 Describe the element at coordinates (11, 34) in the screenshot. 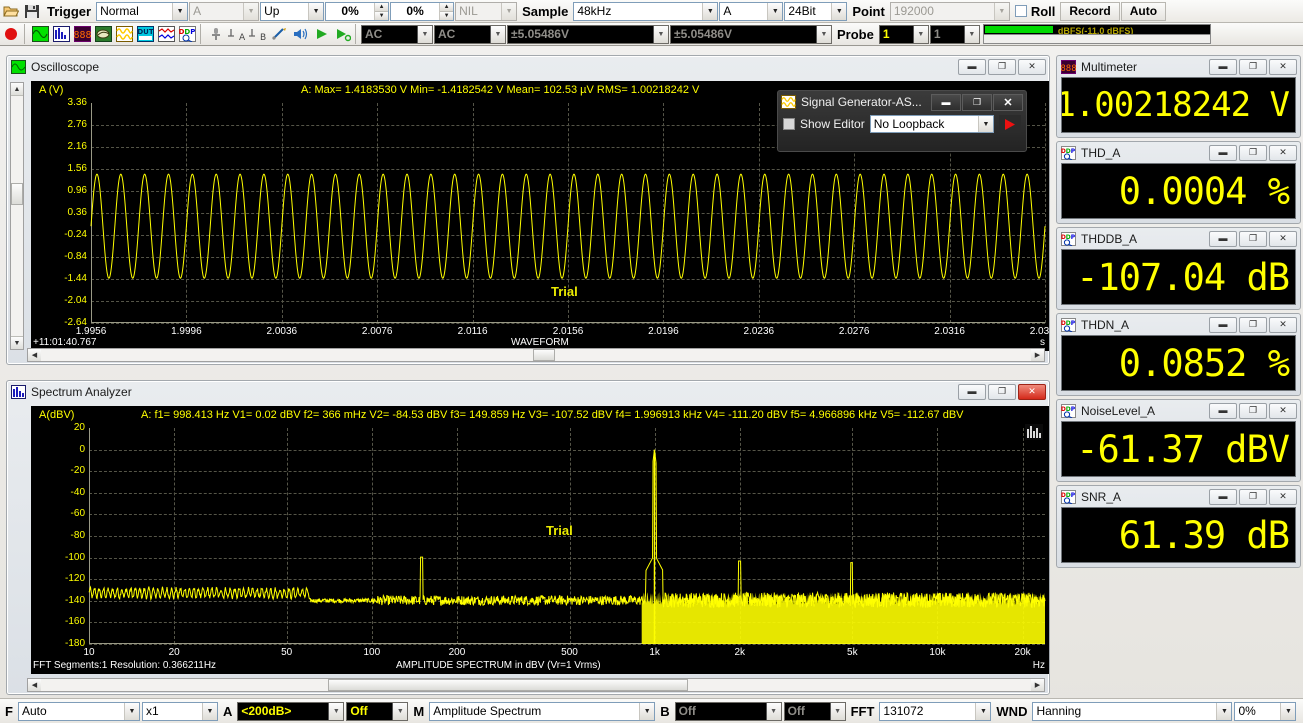

I see `record-red-dot-icon` at that location.